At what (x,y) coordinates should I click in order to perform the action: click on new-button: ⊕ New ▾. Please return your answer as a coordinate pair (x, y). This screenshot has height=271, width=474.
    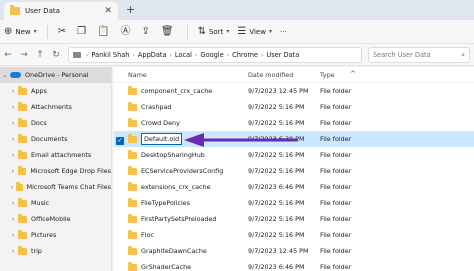
    Looking at the image, I should click on (20, 32).